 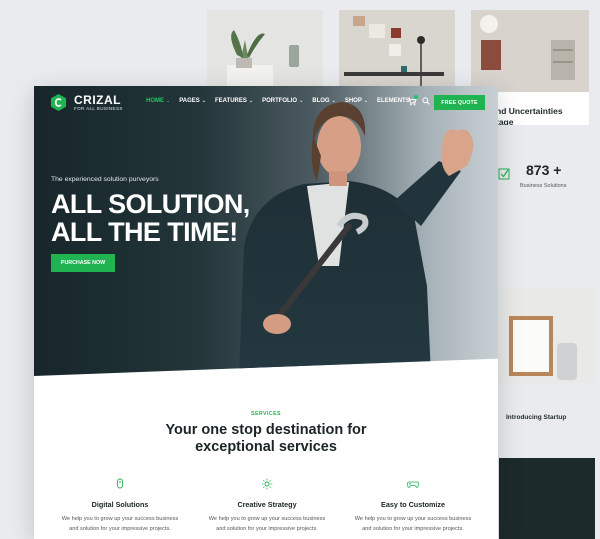 I want to click on logo-name: CRIZAL, so click(x=97, y=100).